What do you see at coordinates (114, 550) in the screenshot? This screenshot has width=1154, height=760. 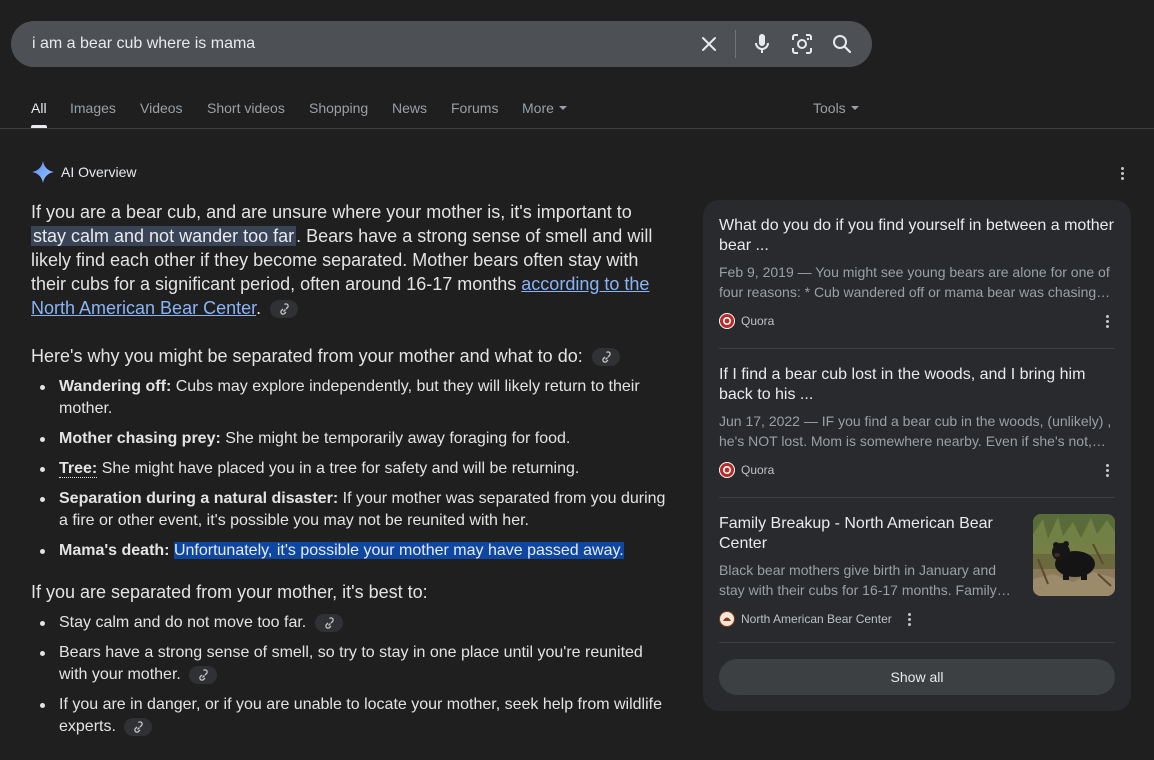 I see `reason-term: Mama's death:` at bounding box center [114, 550].